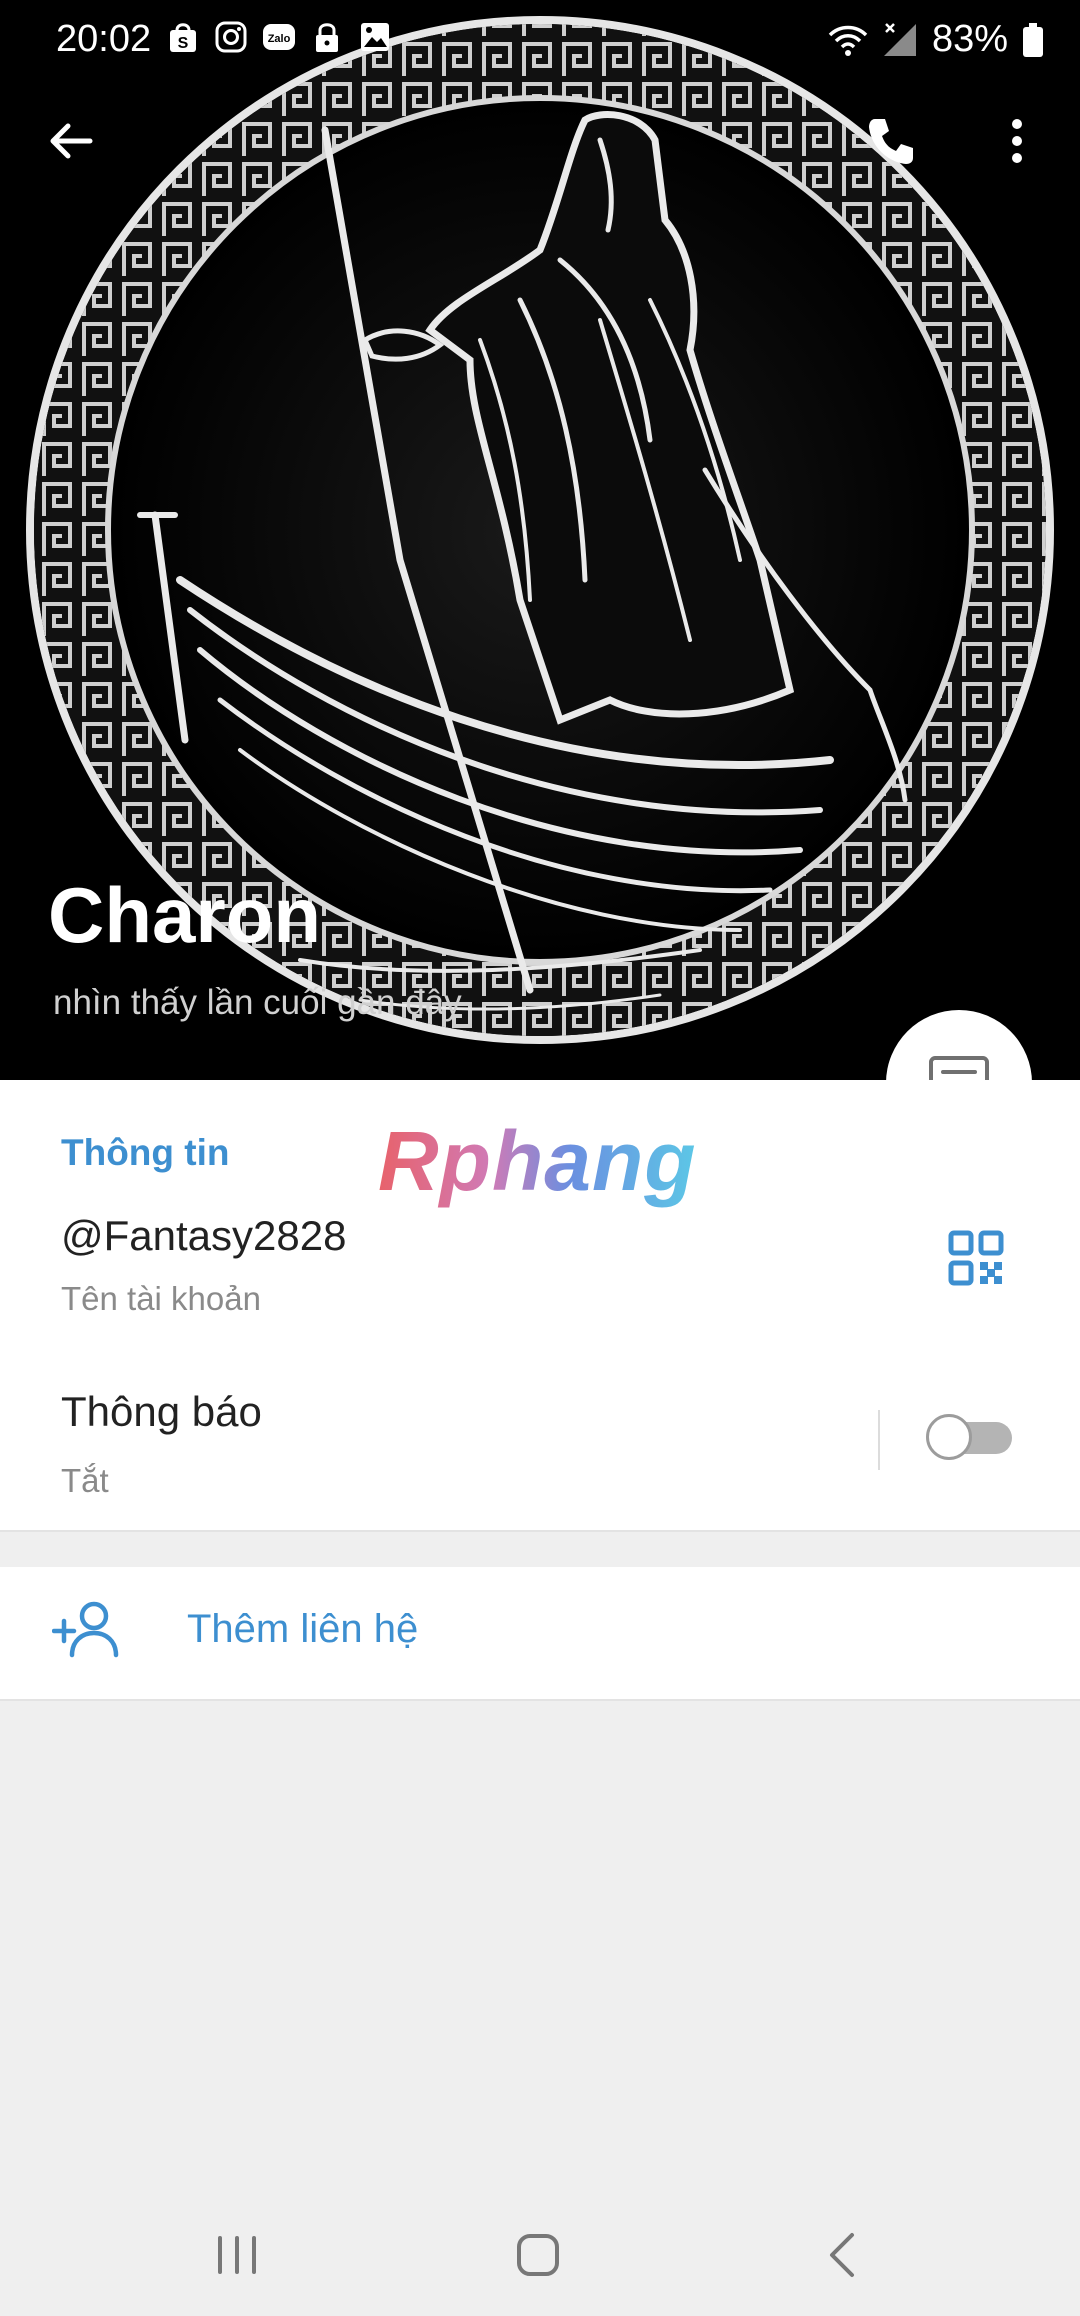 Image resolution: width=1080 pixels, height=2316 pixels. What do you see at coordinates (540, 1634) in the screenshot?
I see `add-contact-row: Thêm liên hệ` at bounding box center [540, 1634].